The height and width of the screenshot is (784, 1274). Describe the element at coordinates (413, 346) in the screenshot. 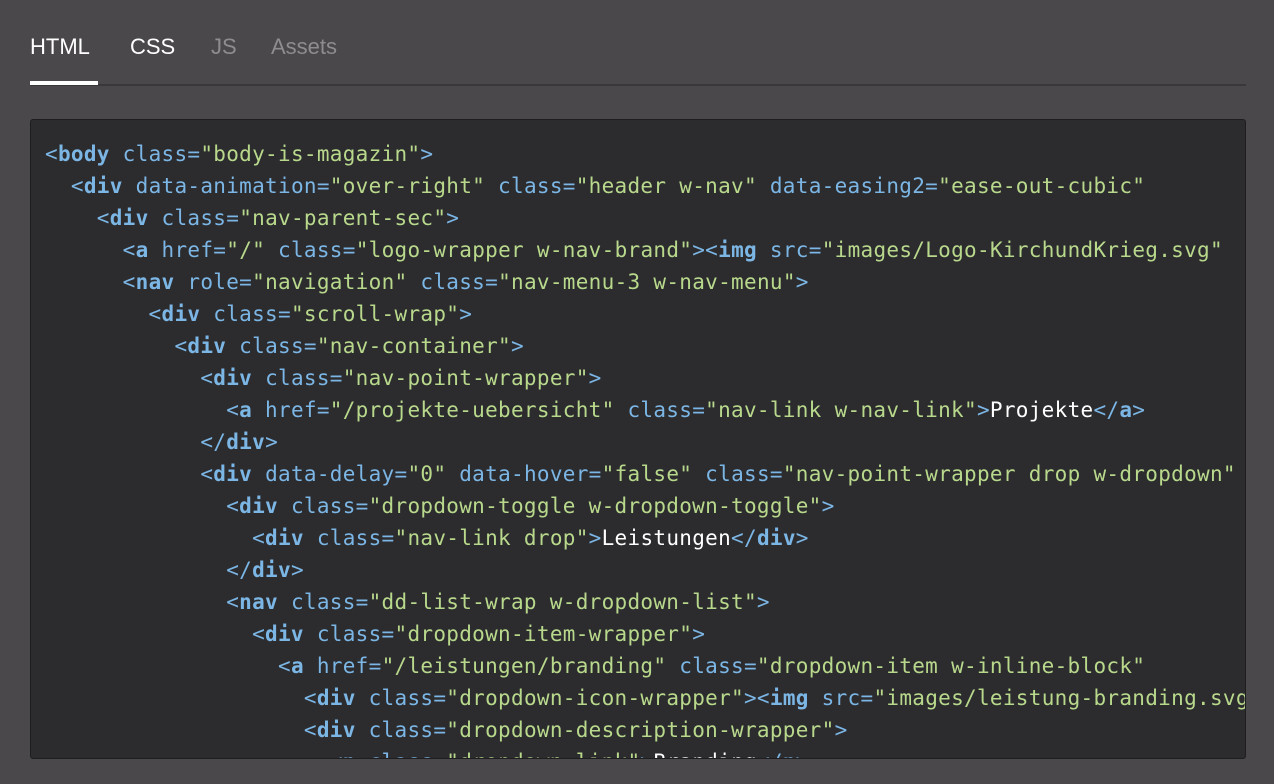

I see `code-token: "nav-container"` at that location.